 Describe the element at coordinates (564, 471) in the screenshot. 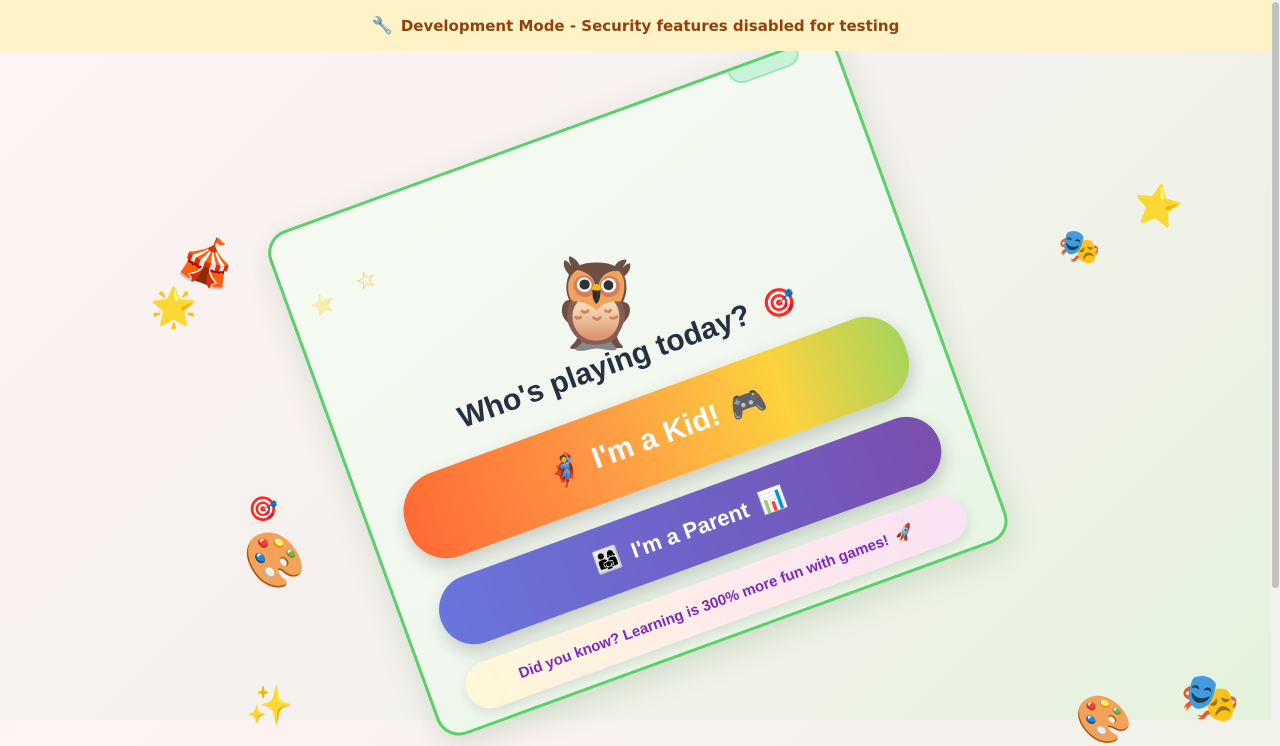

I see `superhero-icon: 🦸` at that location.